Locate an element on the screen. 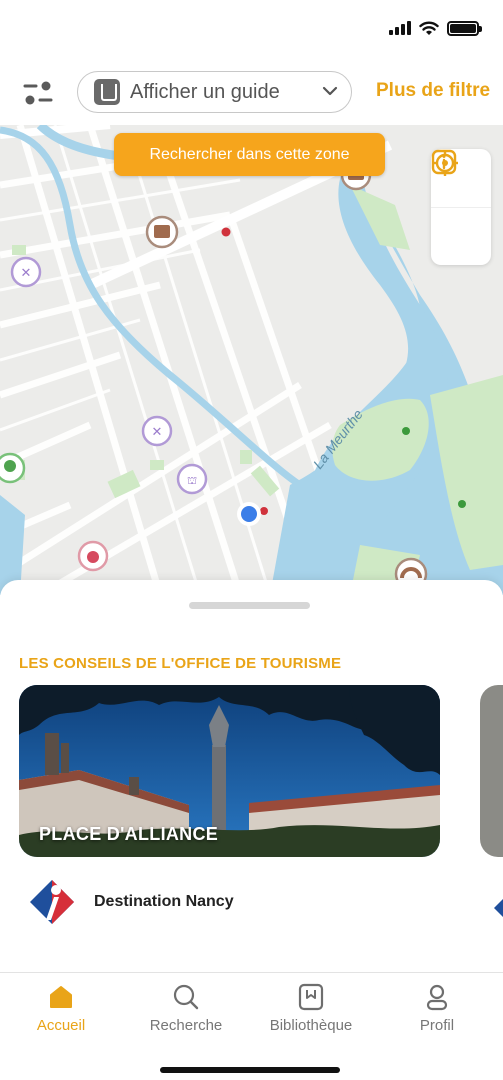 The height and width of the screenshot is (1080, 503). battery-icon is located at coordinates (464, 28).